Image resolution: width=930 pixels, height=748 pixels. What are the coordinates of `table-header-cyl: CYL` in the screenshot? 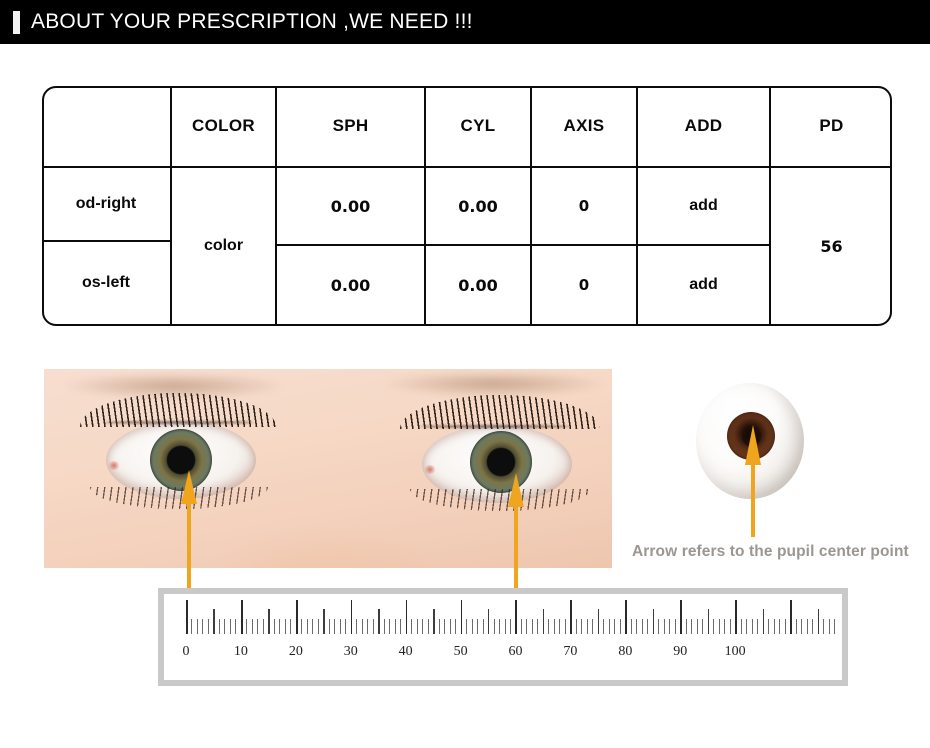 It's located at (478, 126).